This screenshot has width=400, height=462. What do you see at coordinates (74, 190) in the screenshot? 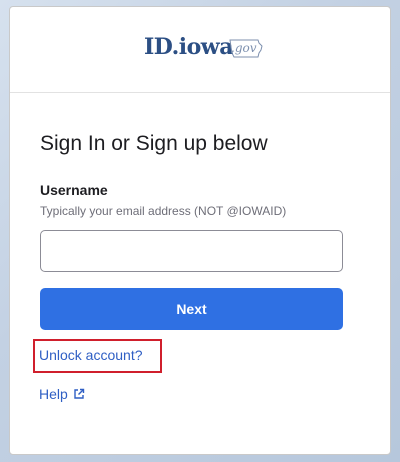
I see `username-label: Username` at bounding box center [74, 190].